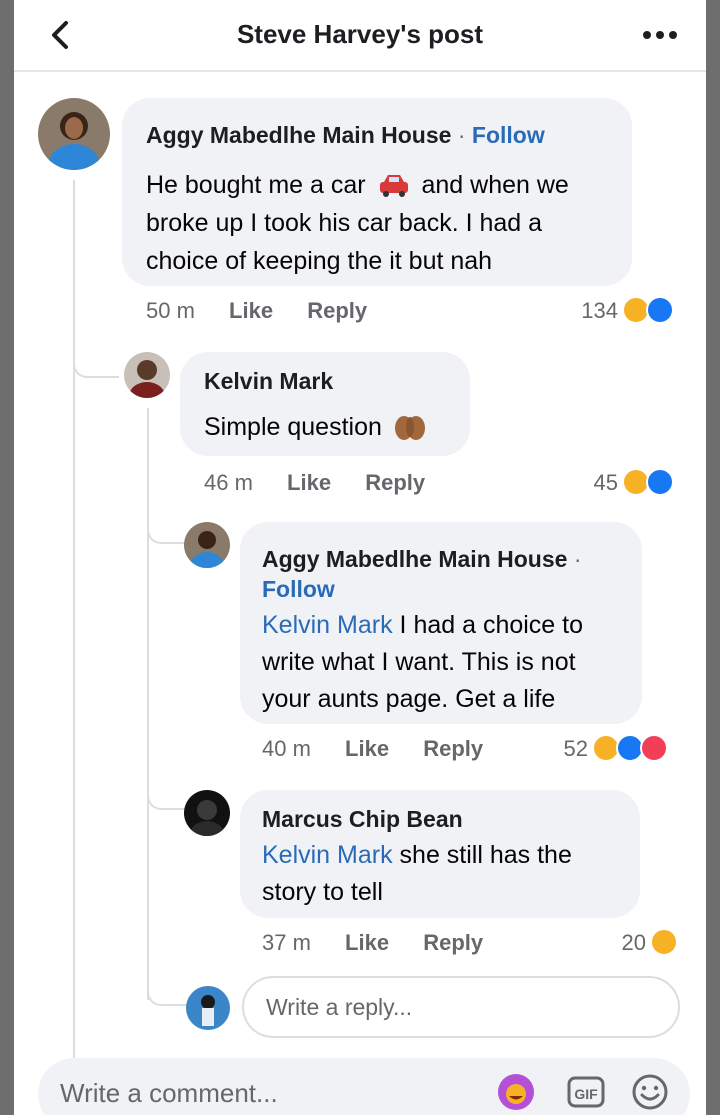 Image resolution: width=720 pixels, height=1115 pixels. Describe the element at coordinates (586, 483) in the screenshot. I see `reaction-count: 45` at that location.